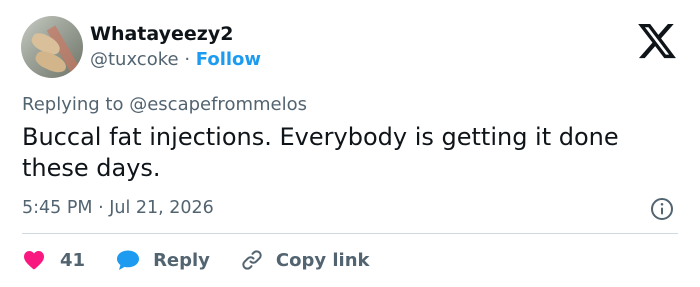 The width and height of the screenshot is (700, 287). Describe the element at coordinates (218, 104) in the screenshot. I see `replying-target: @escapefrommelos` at that location.